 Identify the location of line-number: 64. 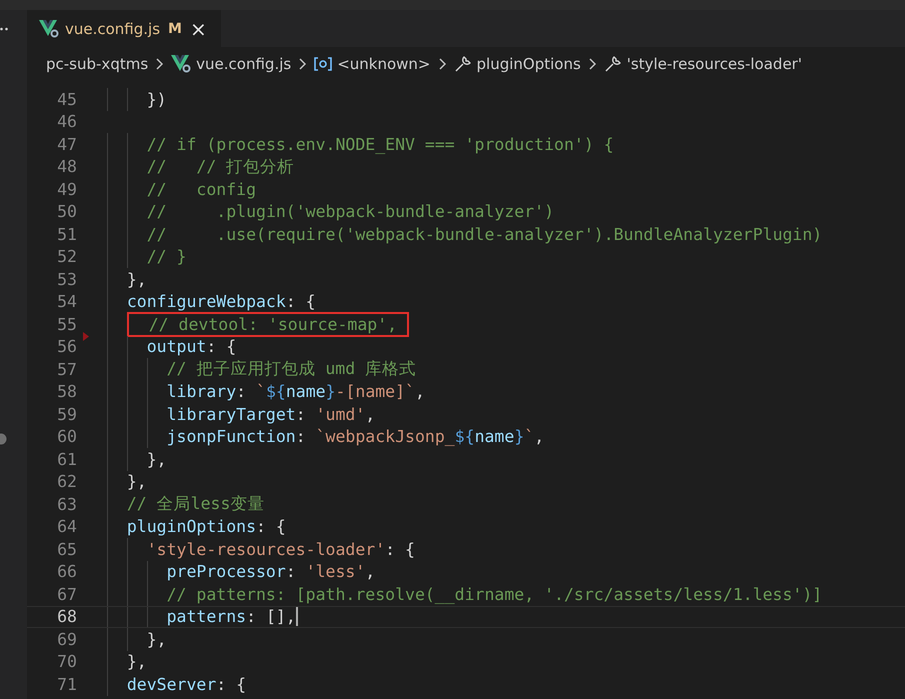
(66, 526).